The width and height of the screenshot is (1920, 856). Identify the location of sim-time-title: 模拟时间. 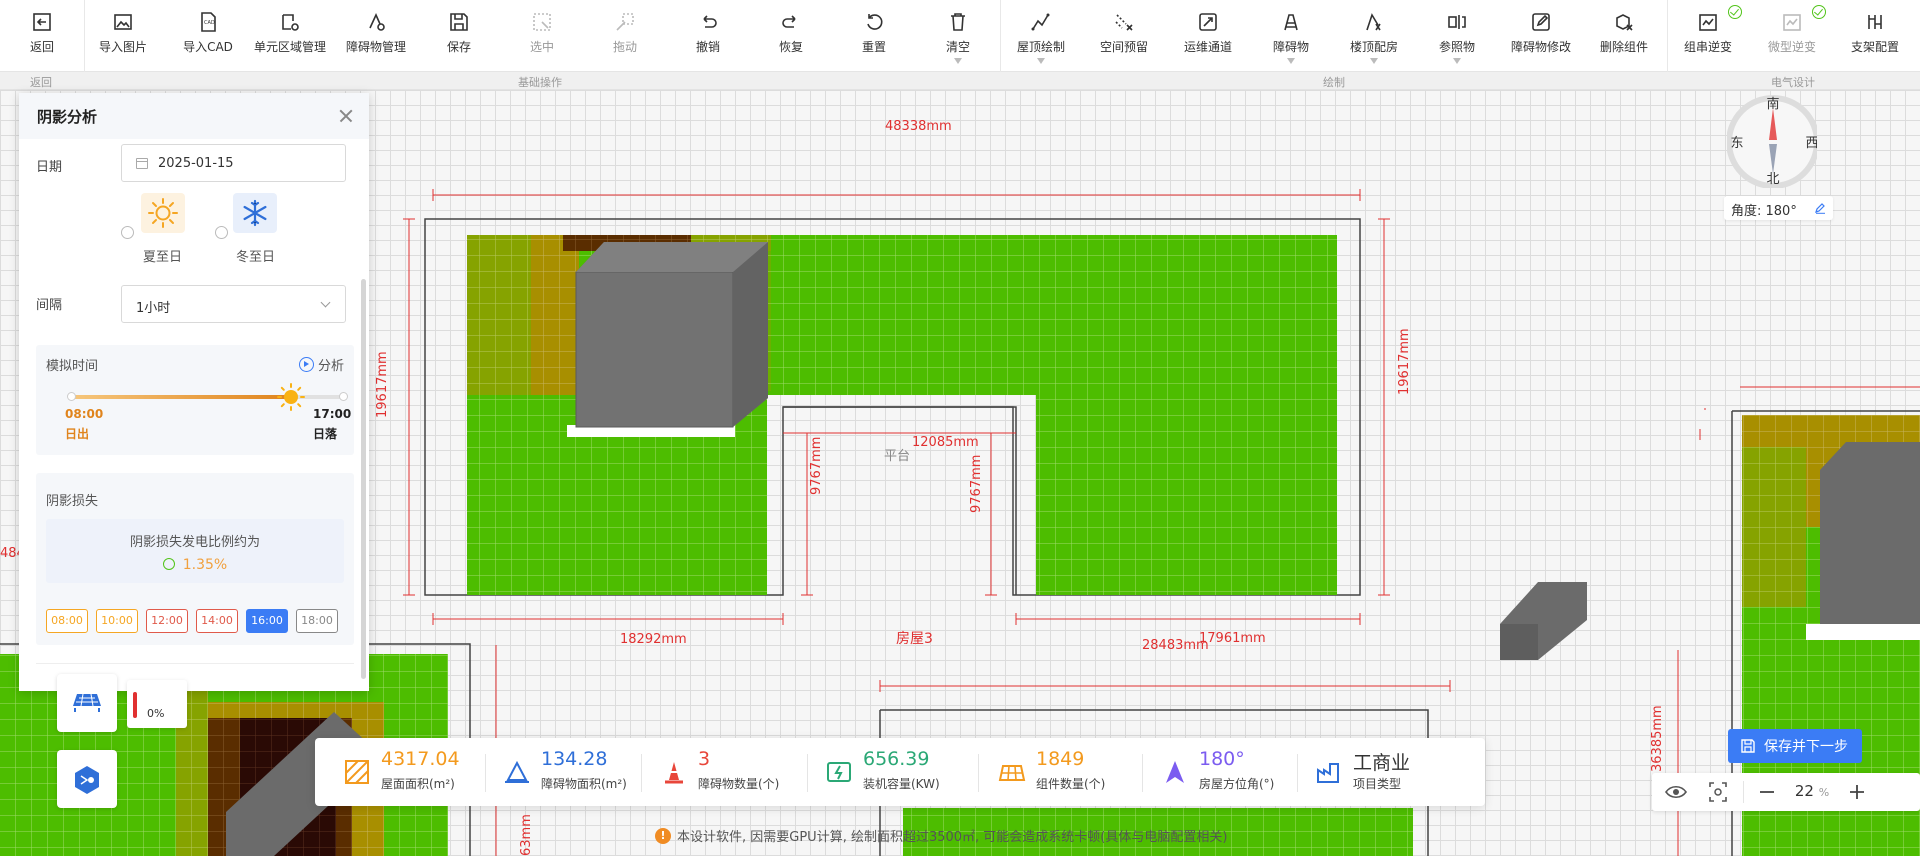
(72, 366).